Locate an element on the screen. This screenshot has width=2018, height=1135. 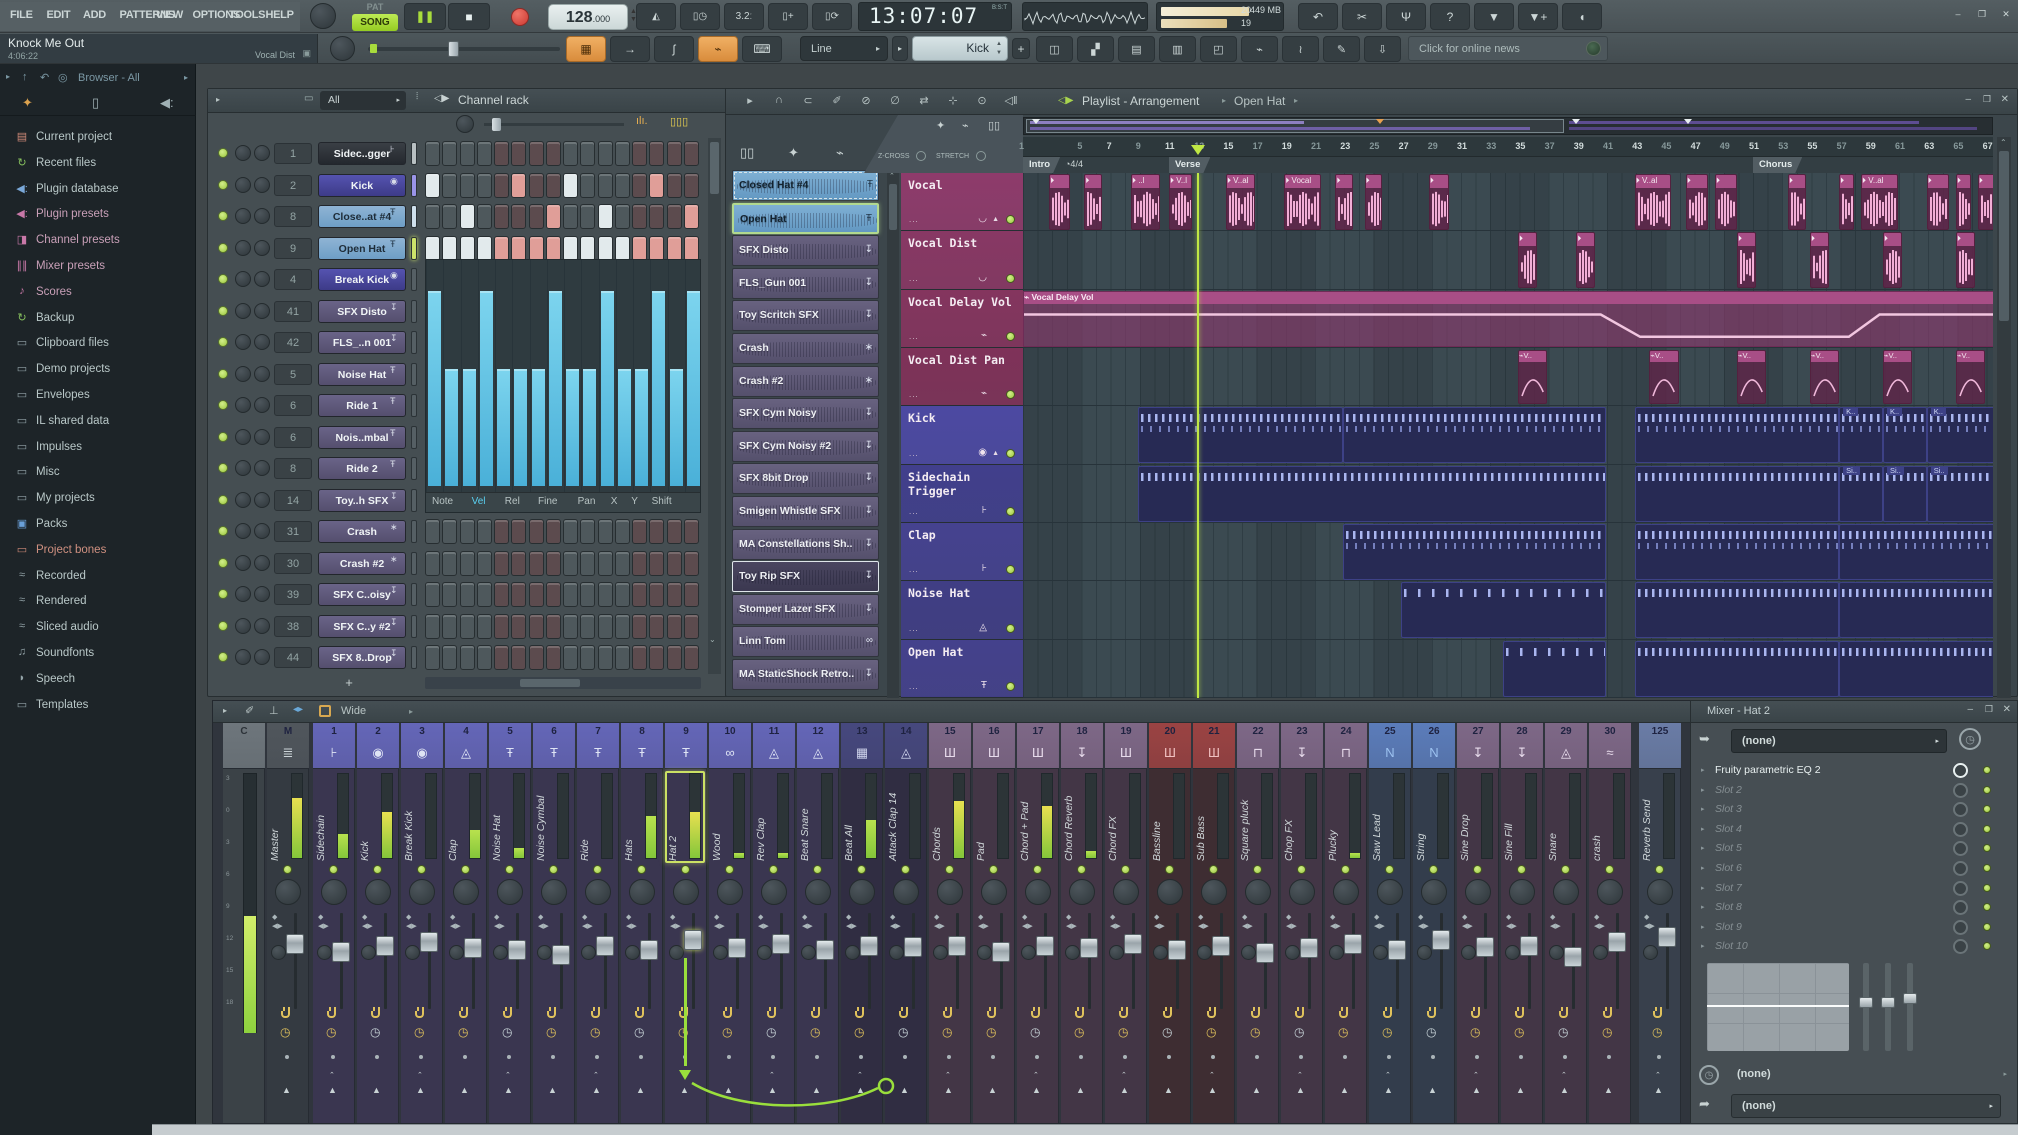
picker-item-ma-constellations-sh-: MA Constellations Sh.. ↧ is located at coordinates (805, 544).